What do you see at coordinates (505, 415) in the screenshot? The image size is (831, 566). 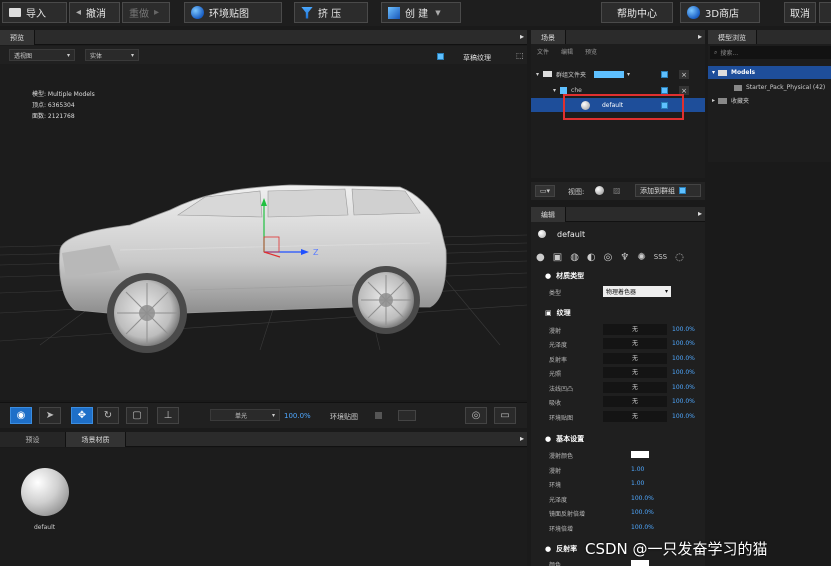 I see `screenshot-icon: ▭` at bounding box center [505, 415].